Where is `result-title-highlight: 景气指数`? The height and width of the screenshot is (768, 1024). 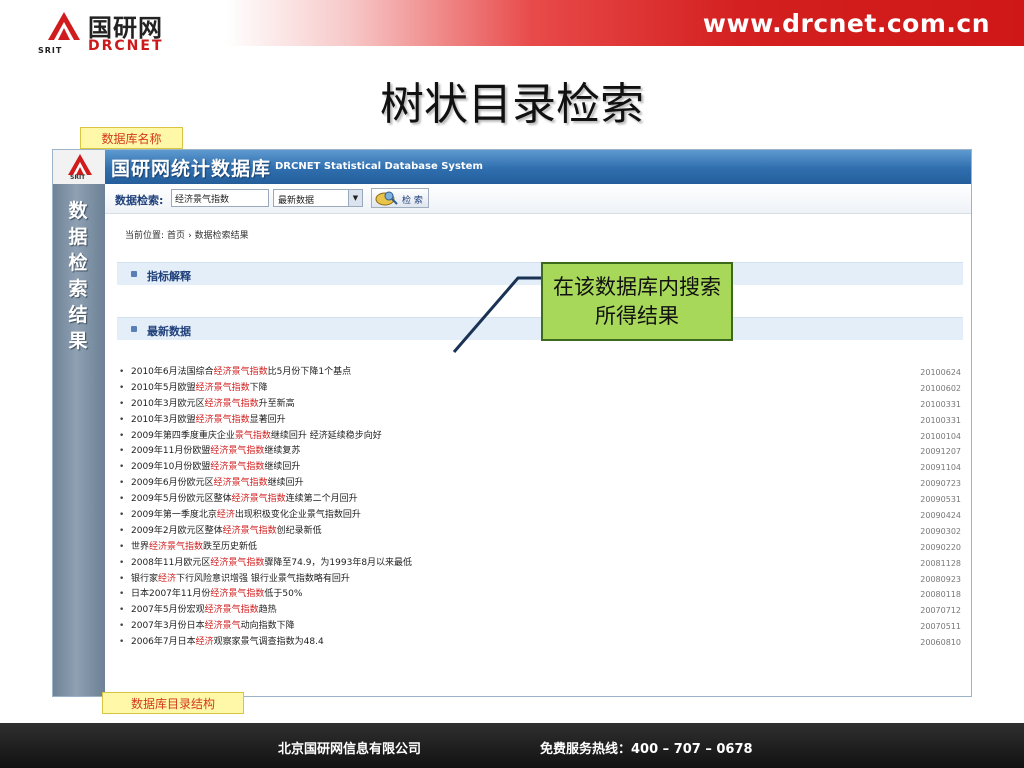 result-title-highlight: 景气指数 is located at coordinates (252, 435).